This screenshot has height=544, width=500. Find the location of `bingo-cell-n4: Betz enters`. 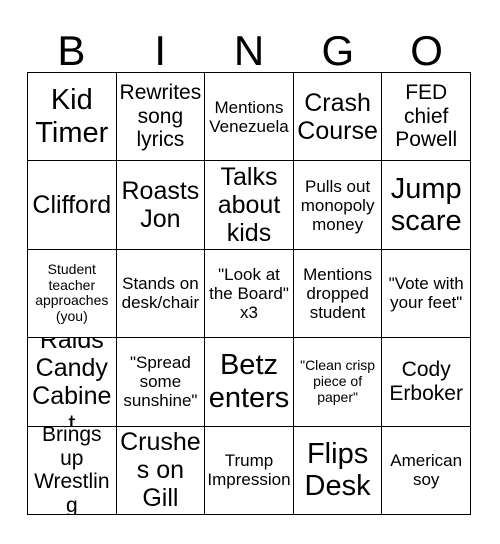

bingo-cell-n4: Betz enters is located at coordinates (249, 382).